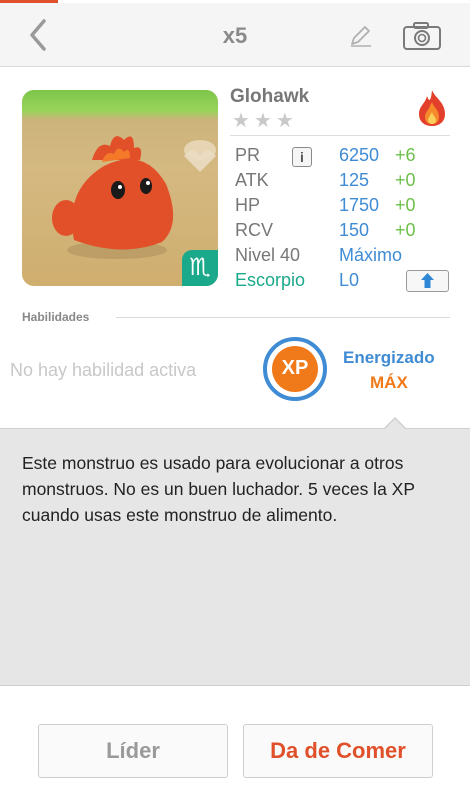 This screenshot has width=470, height=800. I want to click on stat-row-zodiac: Escorpio L0, so click(345, 282).